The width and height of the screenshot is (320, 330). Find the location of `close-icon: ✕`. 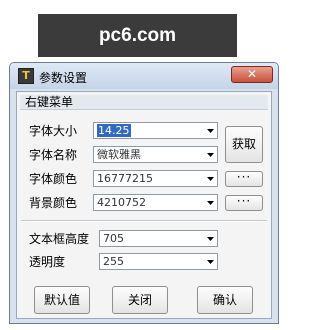

close-icon: ✕ is located at coordinates (252, 74).